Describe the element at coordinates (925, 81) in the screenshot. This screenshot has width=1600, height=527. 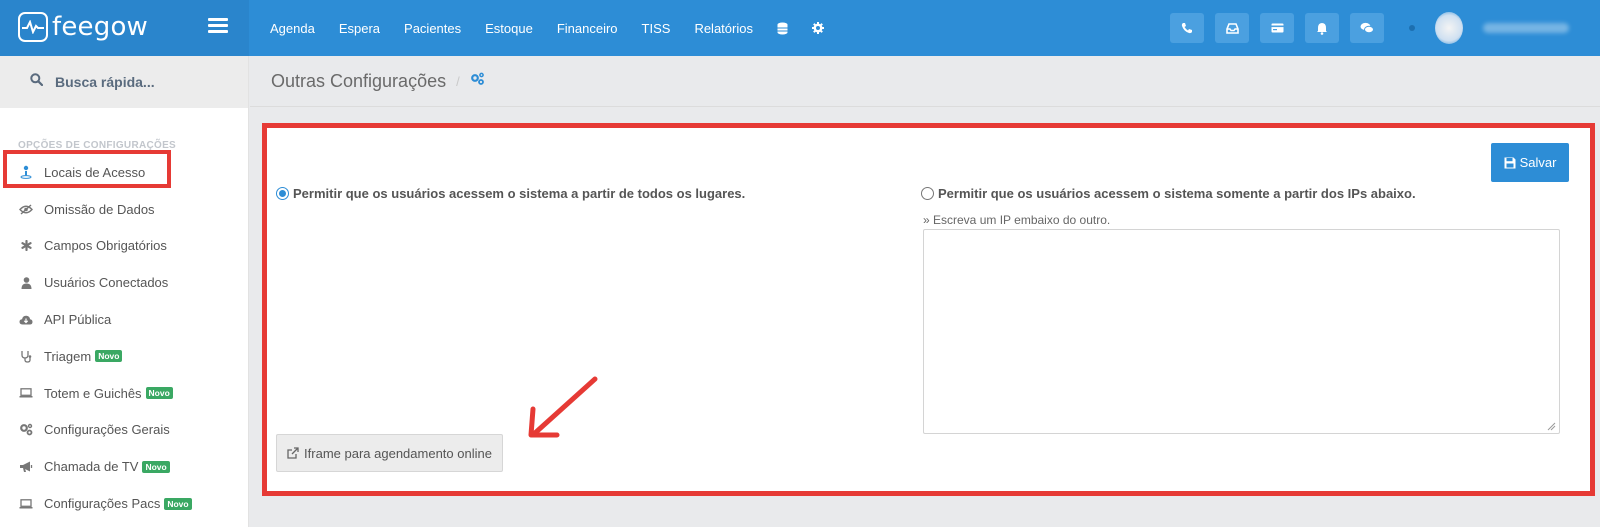
I see `page-header: Outras Configurações /` at that location.